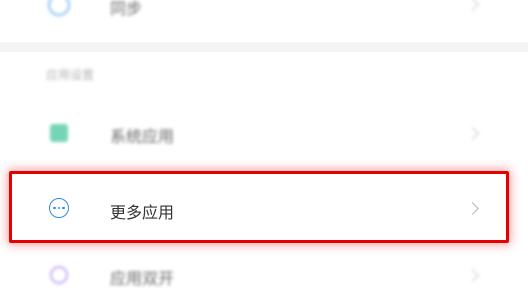  I want to click on more-dots-icon, so click(59, 208).